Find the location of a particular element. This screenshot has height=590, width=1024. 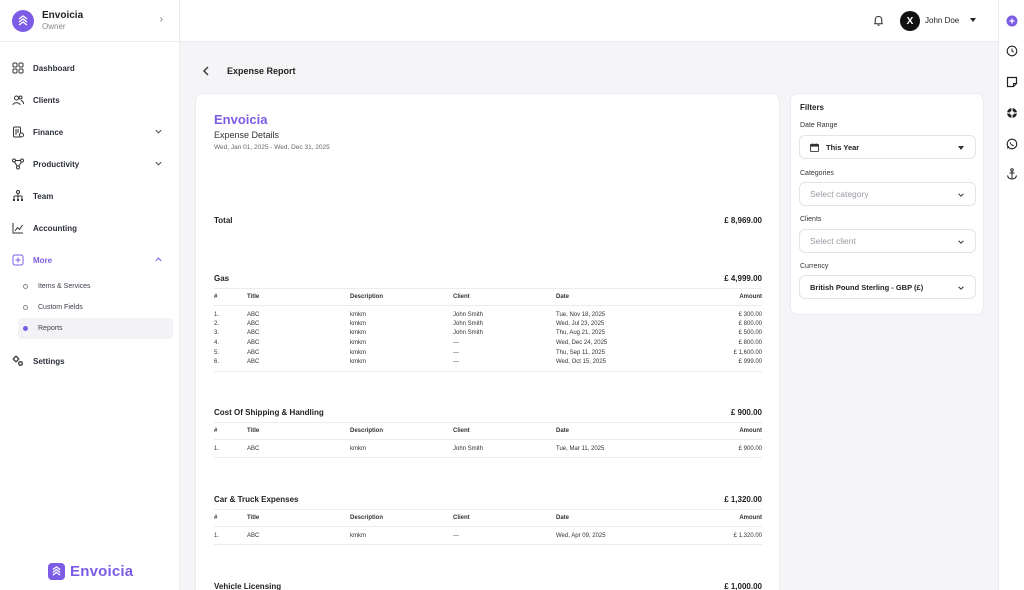

currency-label: Currency is located at coordinates (814, 266).